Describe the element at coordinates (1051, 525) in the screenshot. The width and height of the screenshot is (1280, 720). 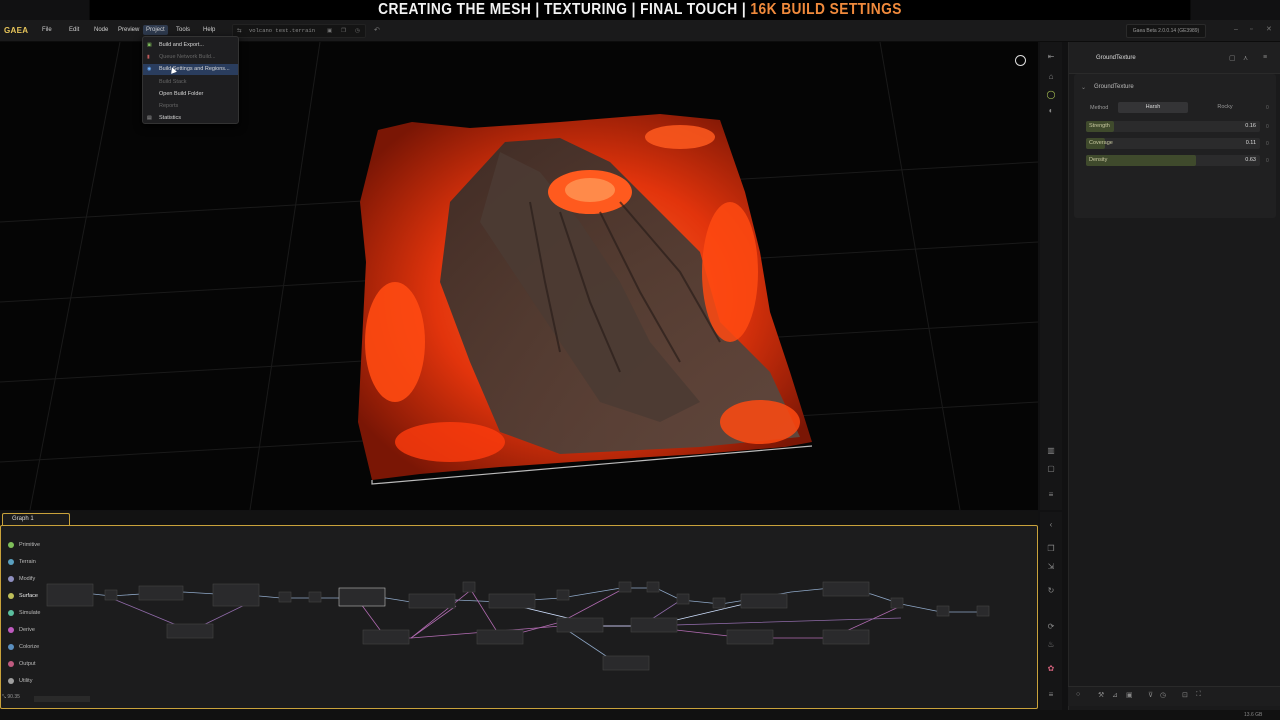
I see `collapse-icon: ‹` at that location.